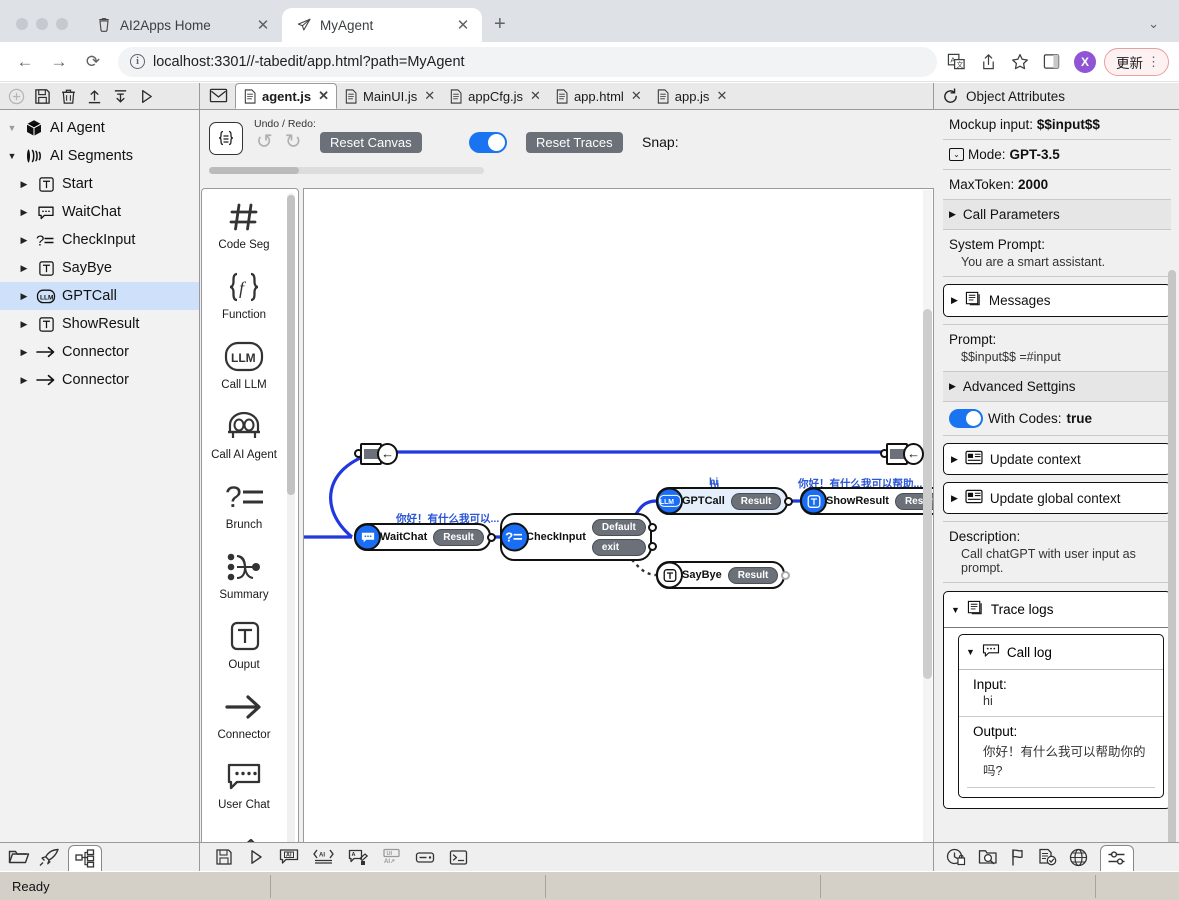  Describe the element at coordinates (68, 96) in the screenshot. I see `delete-icon` at that location.